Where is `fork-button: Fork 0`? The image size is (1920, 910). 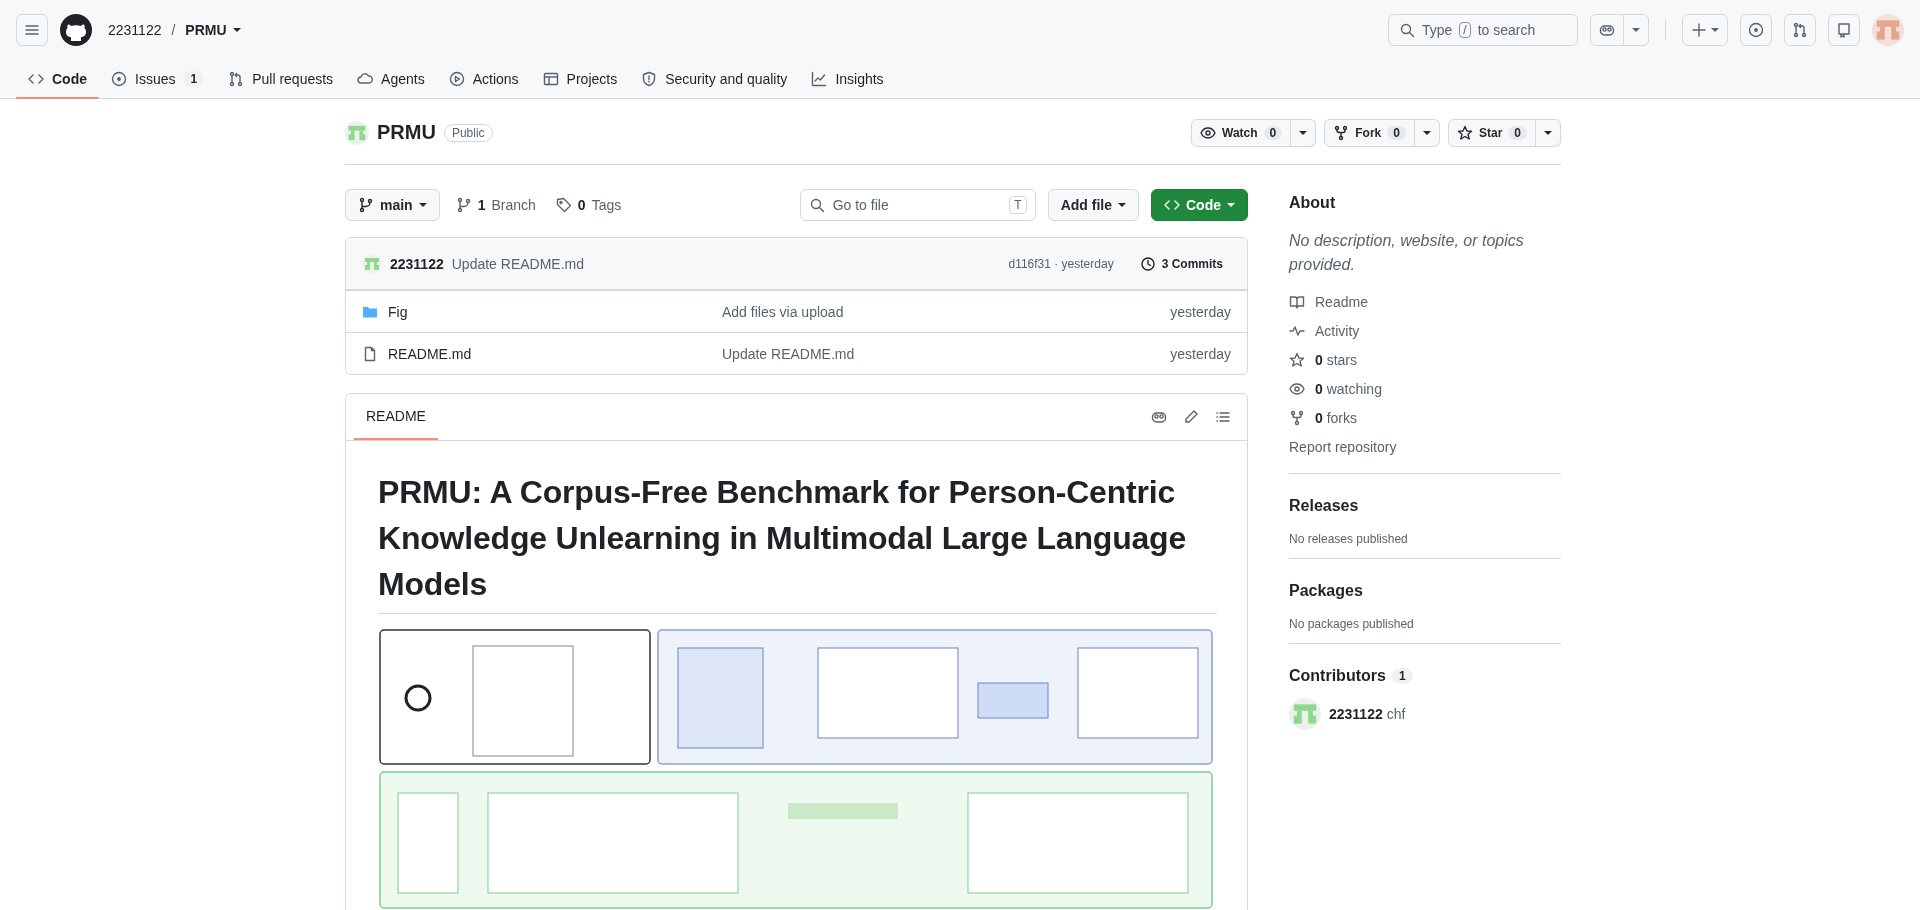 fork-button: Fork 0 is located at coordinates (1369, 132).